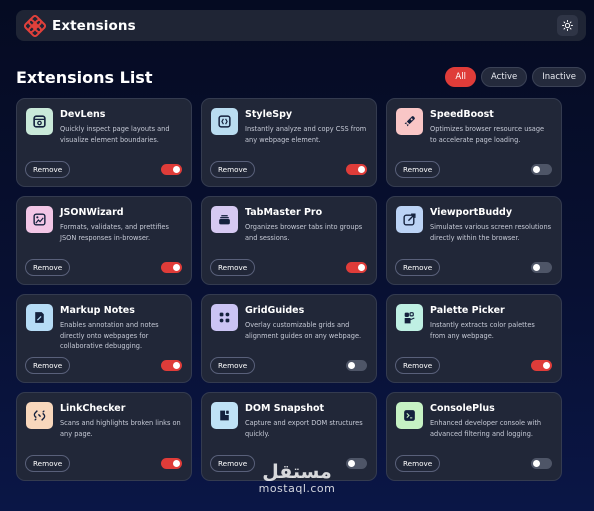 The height and width of the screenshot is (511, 594). I want to click on watermark-arabic: مستقل, so click(297, 472).